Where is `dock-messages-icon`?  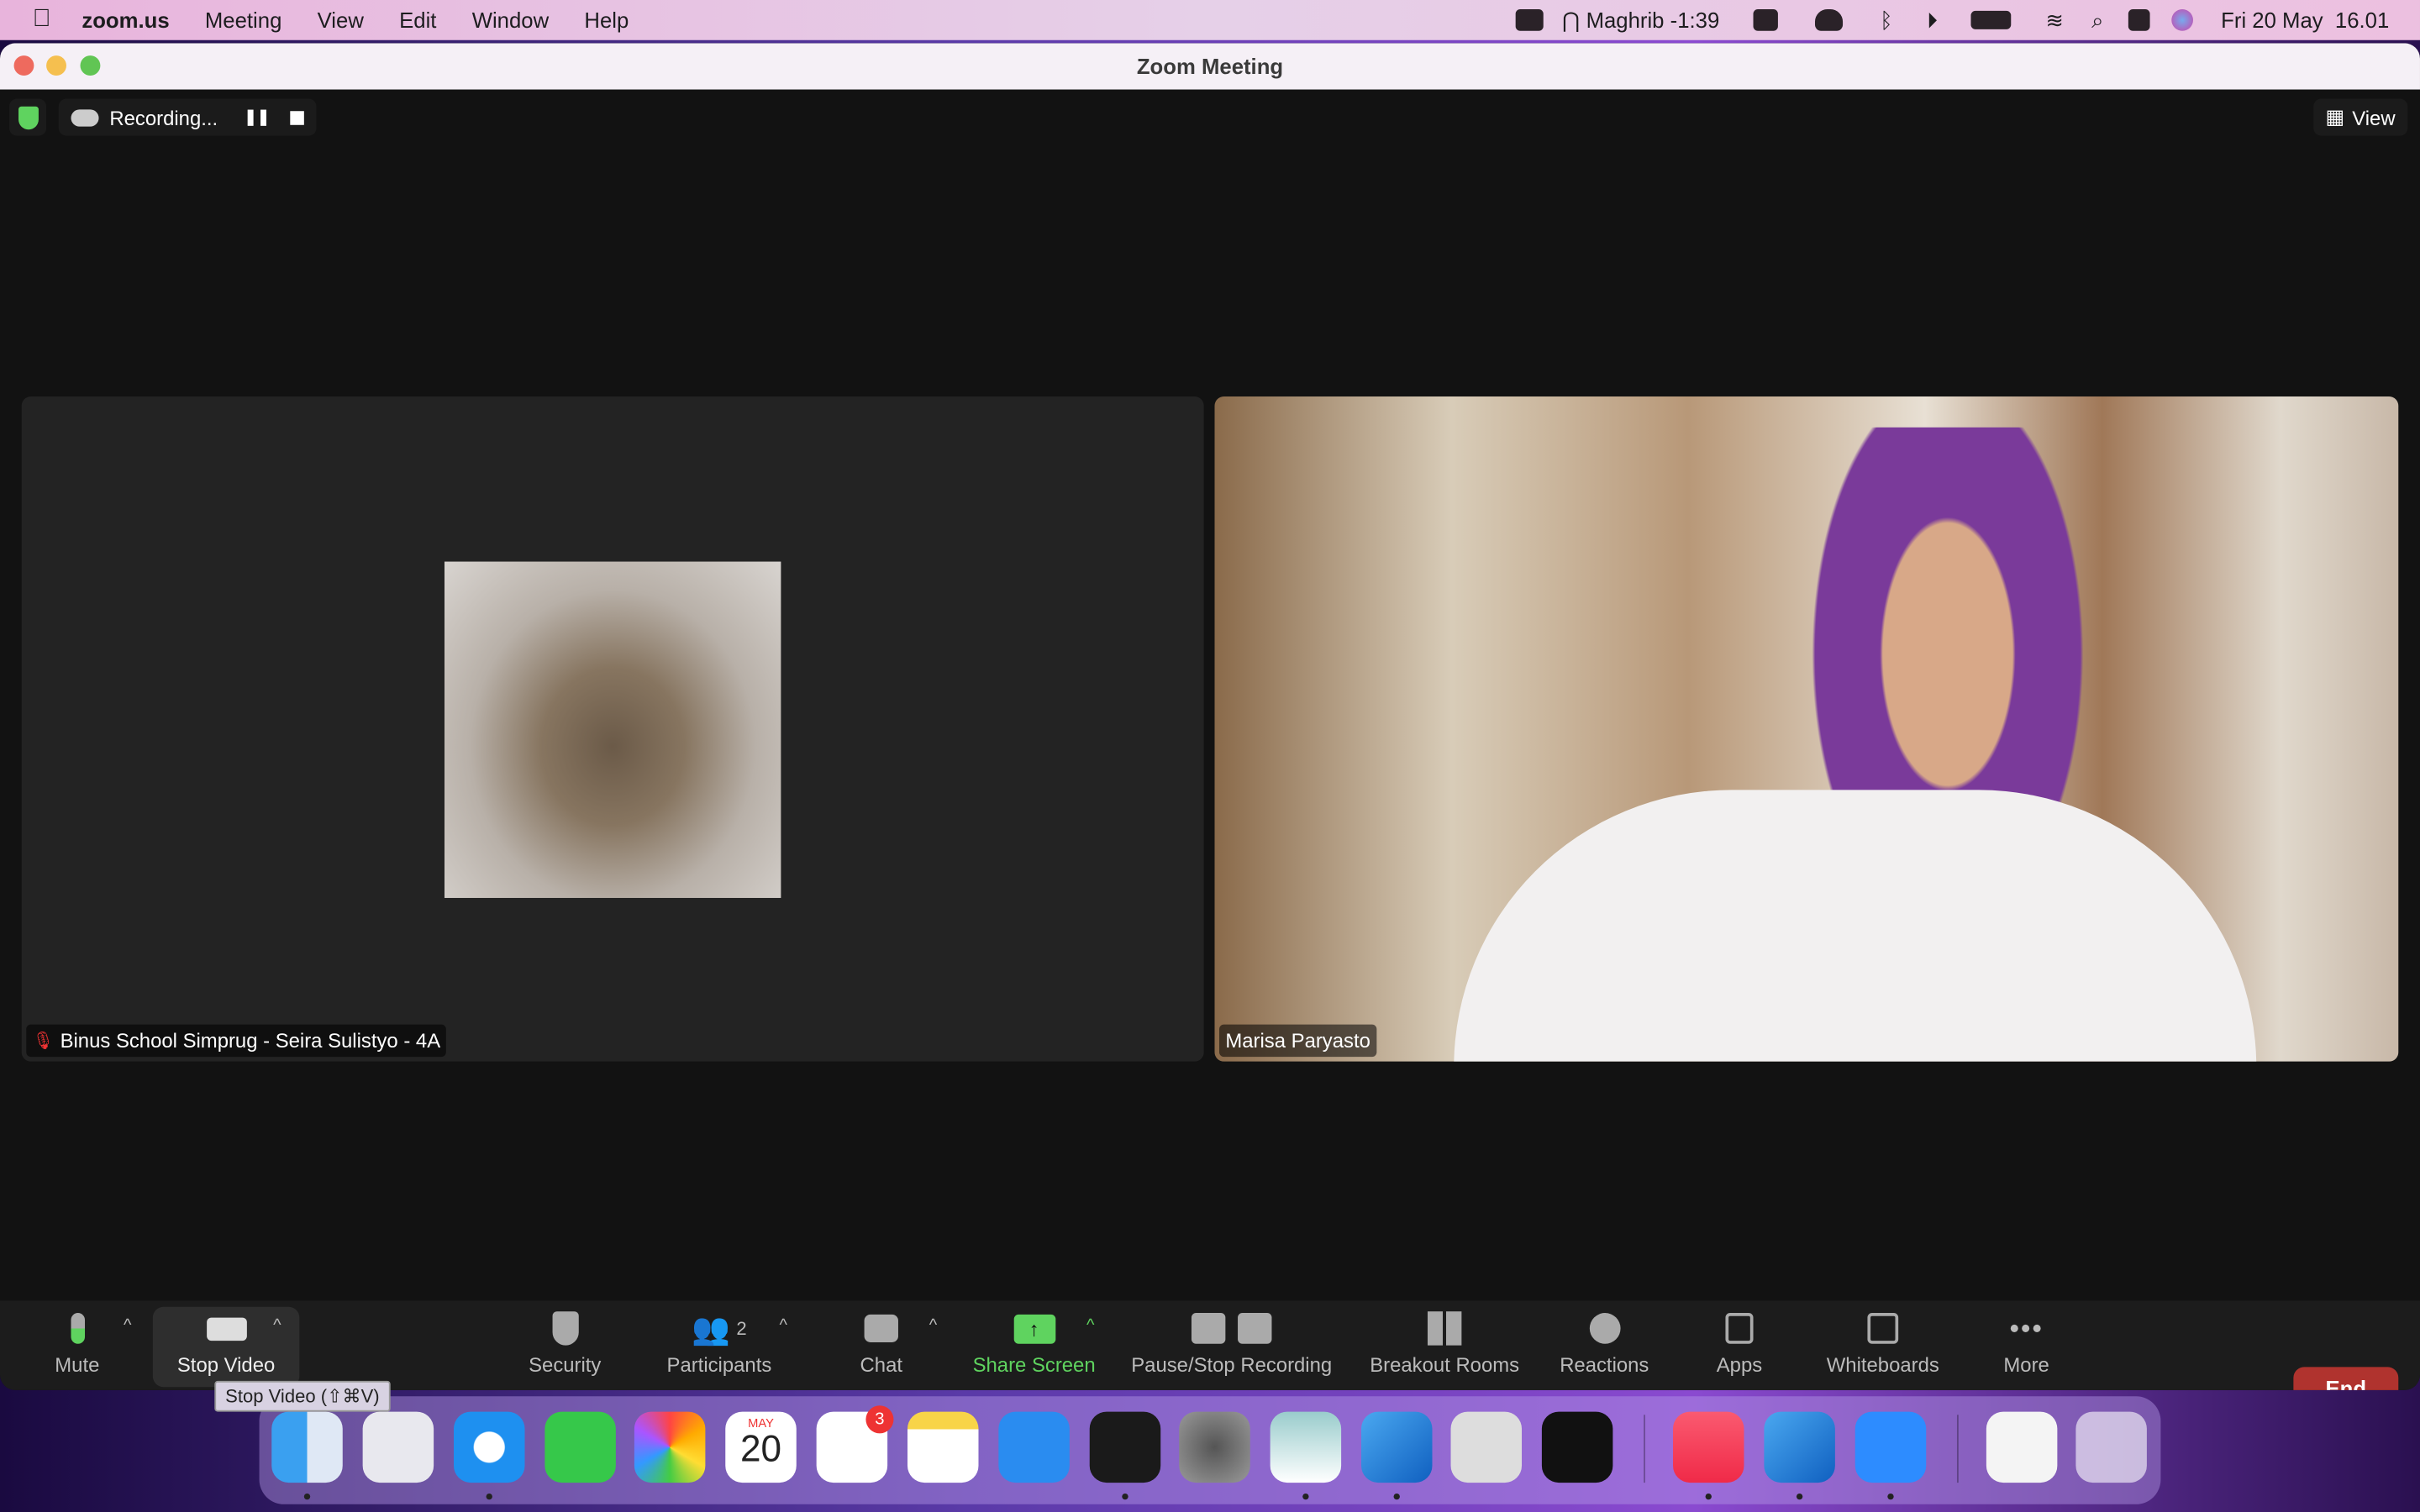 dock-messages-icon is located at coordinates (580, 1447).